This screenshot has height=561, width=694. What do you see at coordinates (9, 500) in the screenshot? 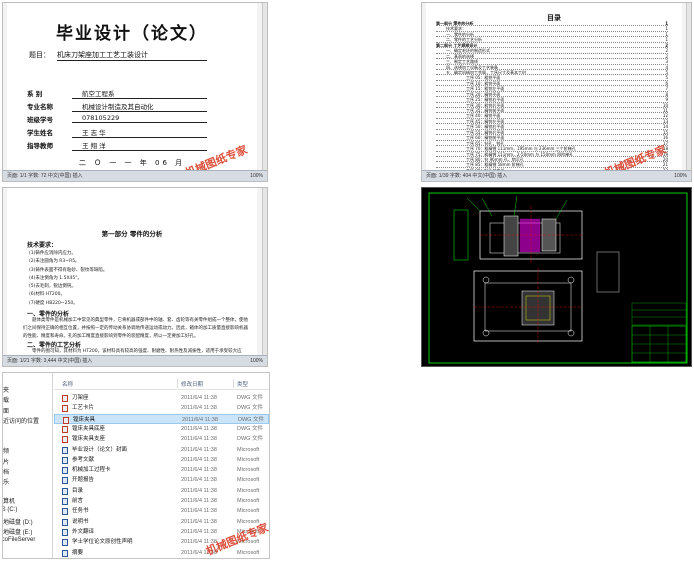
I see `nav-item: 计算机` at bounding box center [9, 500].